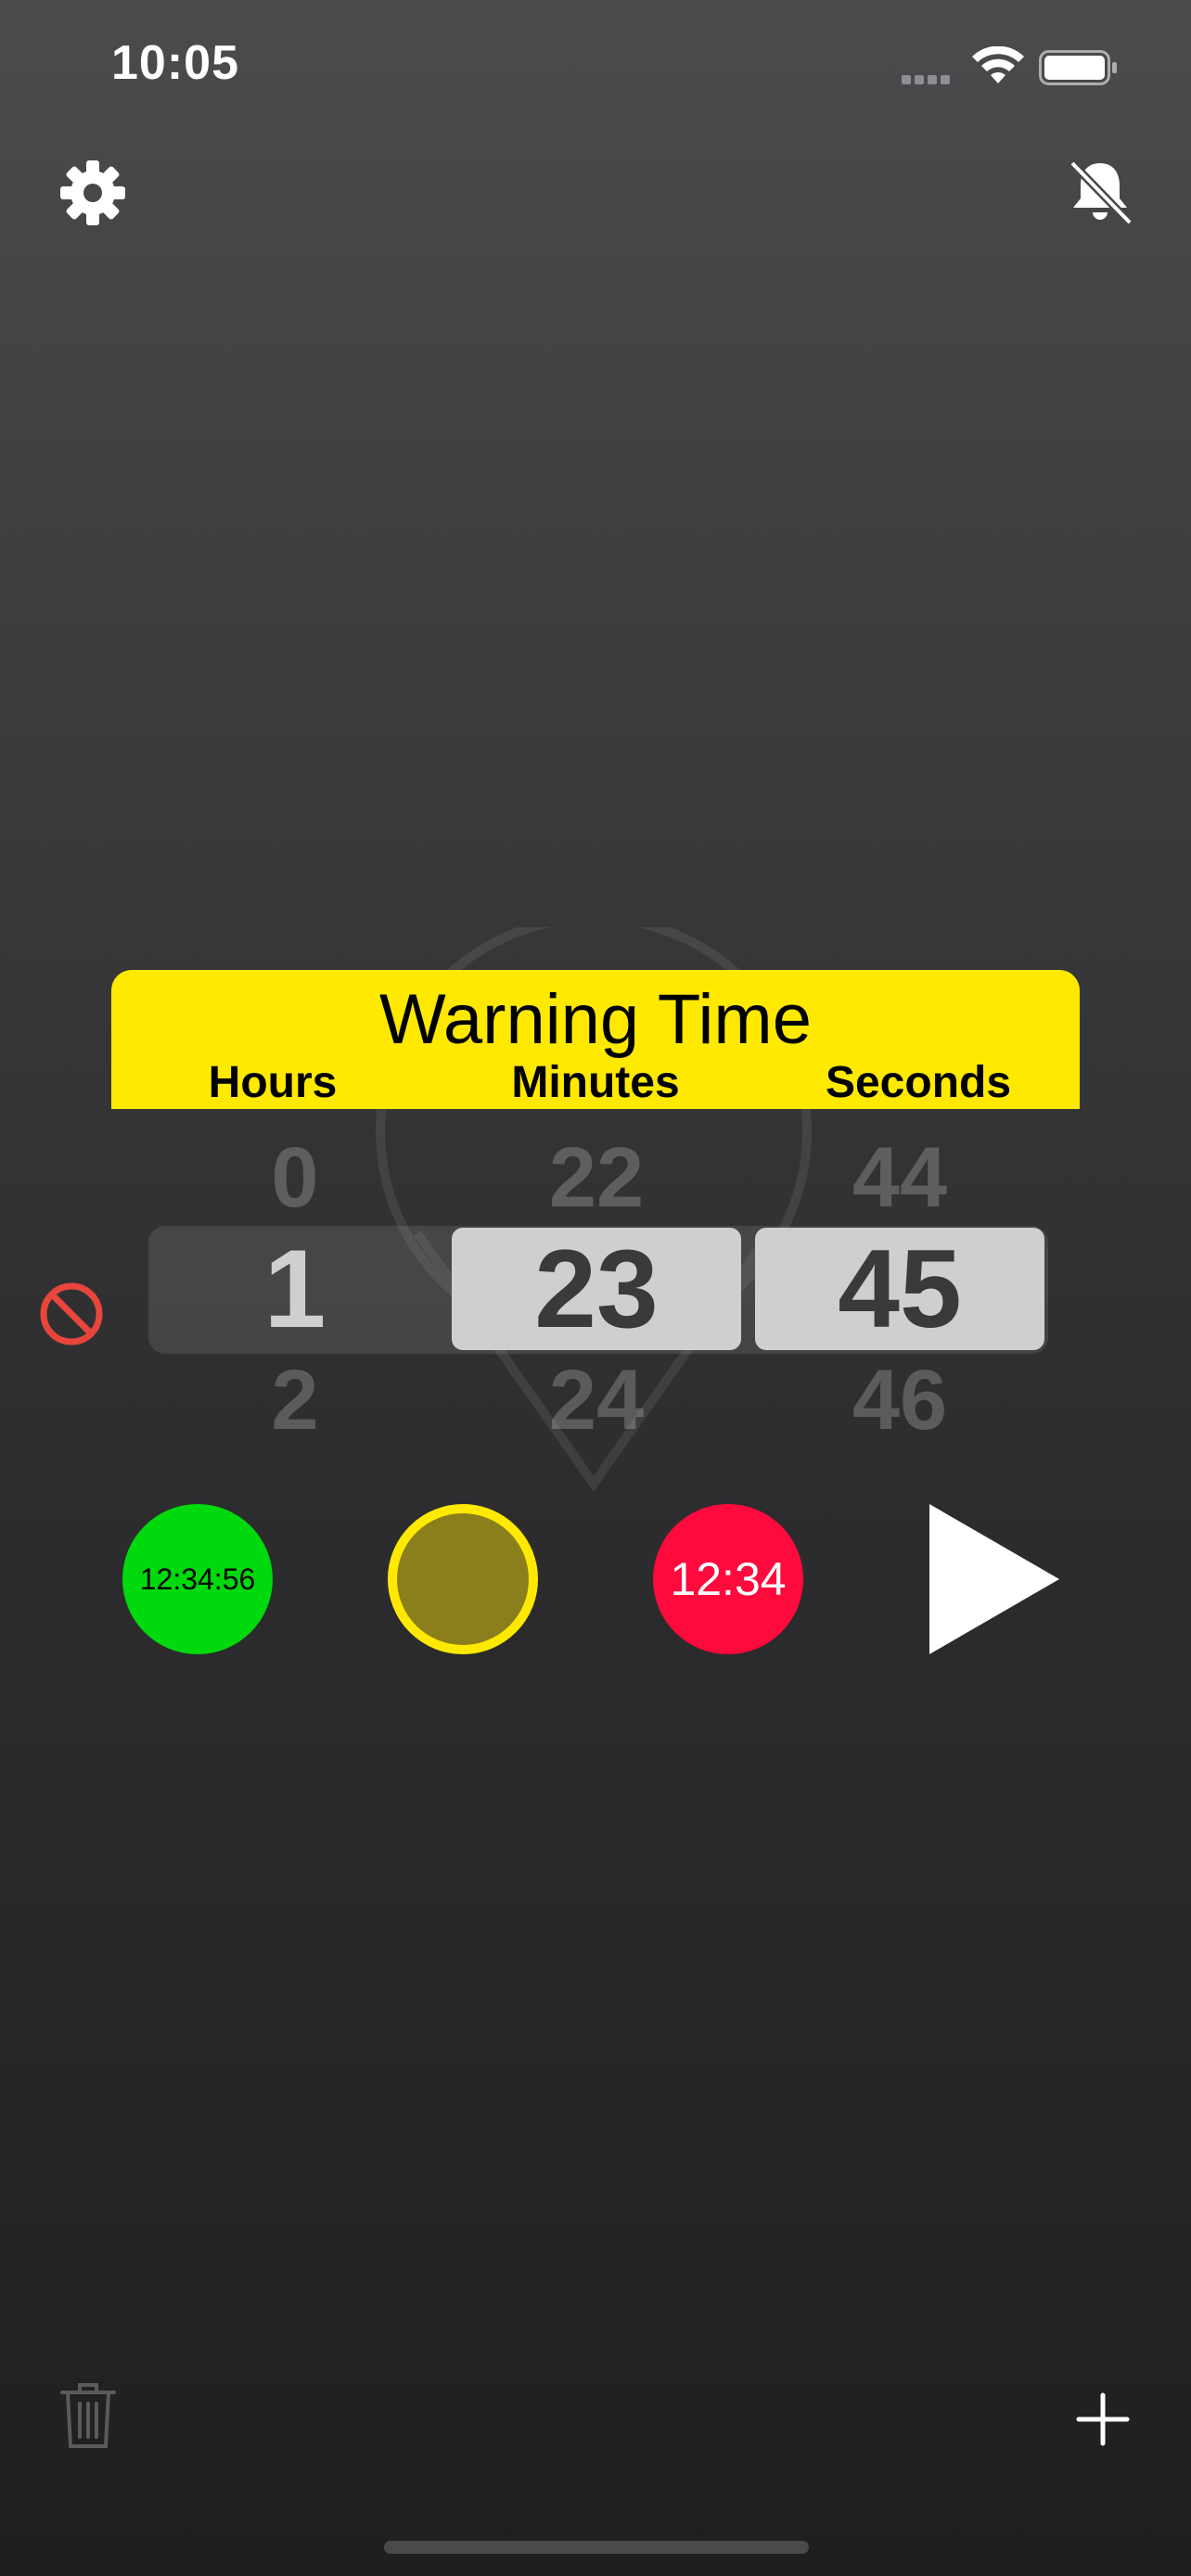 The width and height of the screenshot is (1191, 2576). I want to click on yellow-phase-button, so click(463, 1579).